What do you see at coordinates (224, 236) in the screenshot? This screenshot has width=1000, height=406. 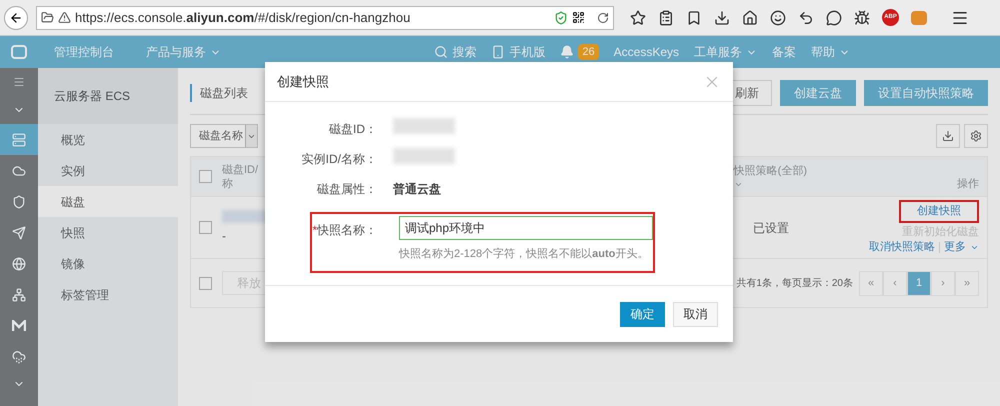 I see `table-cell-text: -` at bounding box center [224, 236].